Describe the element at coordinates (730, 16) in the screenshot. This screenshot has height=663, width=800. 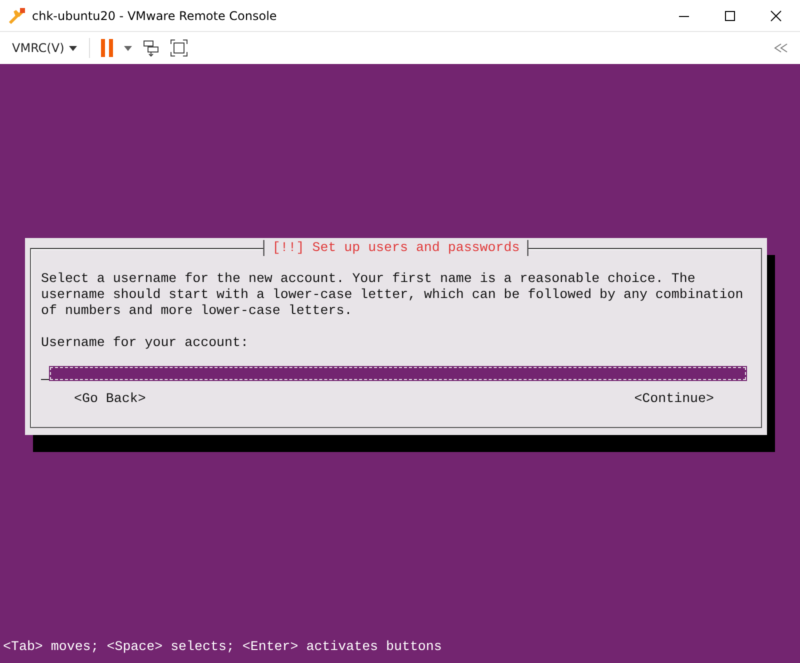
I see `maximize-icon` at that location.